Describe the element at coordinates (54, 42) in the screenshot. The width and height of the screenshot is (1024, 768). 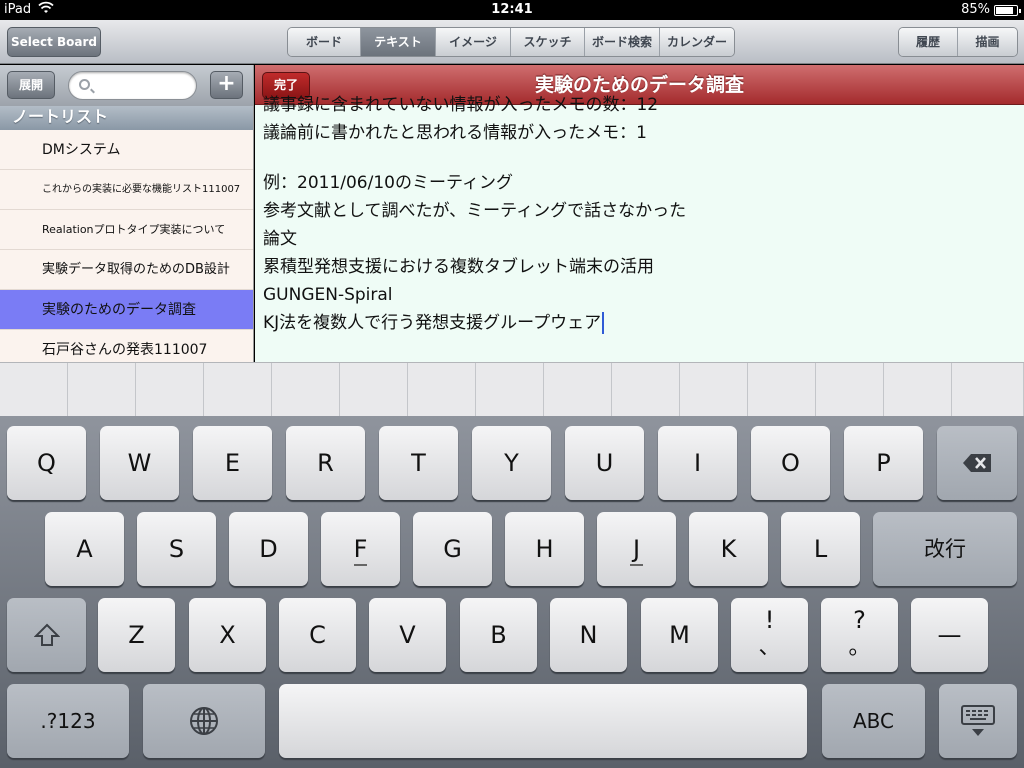
I see `select-board-button: Select Board` at that location.